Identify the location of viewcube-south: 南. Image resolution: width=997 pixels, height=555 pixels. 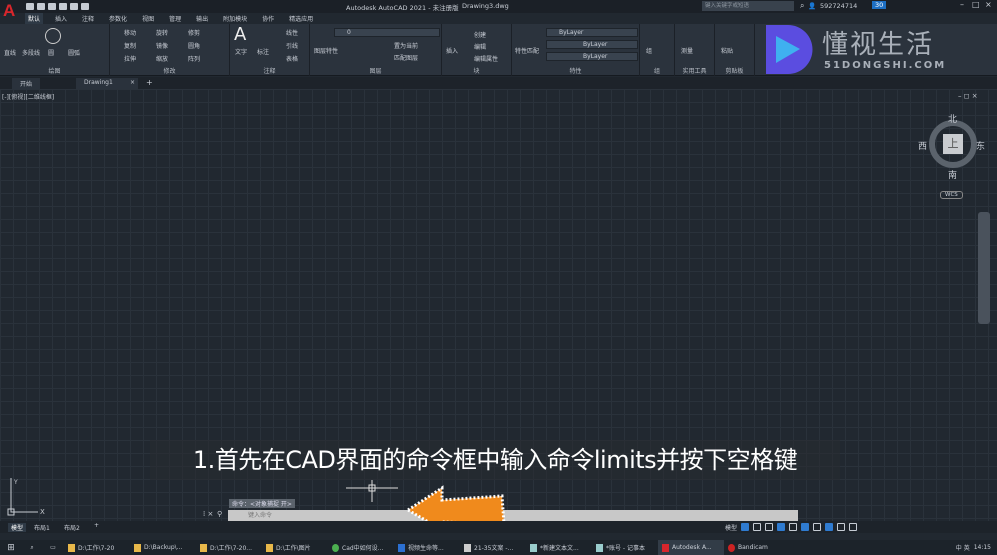
(952, 174).